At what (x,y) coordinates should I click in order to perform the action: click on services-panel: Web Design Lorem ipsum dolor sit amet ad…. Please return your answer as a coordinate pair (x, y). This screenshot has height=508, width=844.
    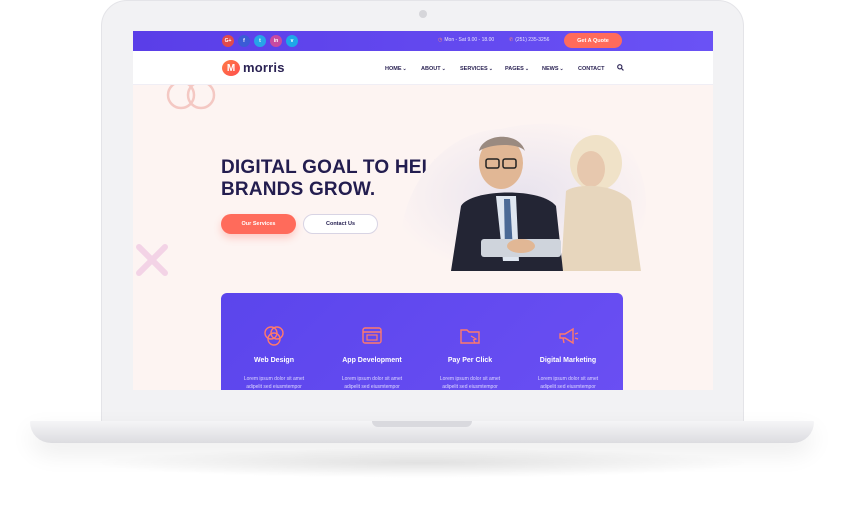
    Looking at the image, I should click on (422, 341).